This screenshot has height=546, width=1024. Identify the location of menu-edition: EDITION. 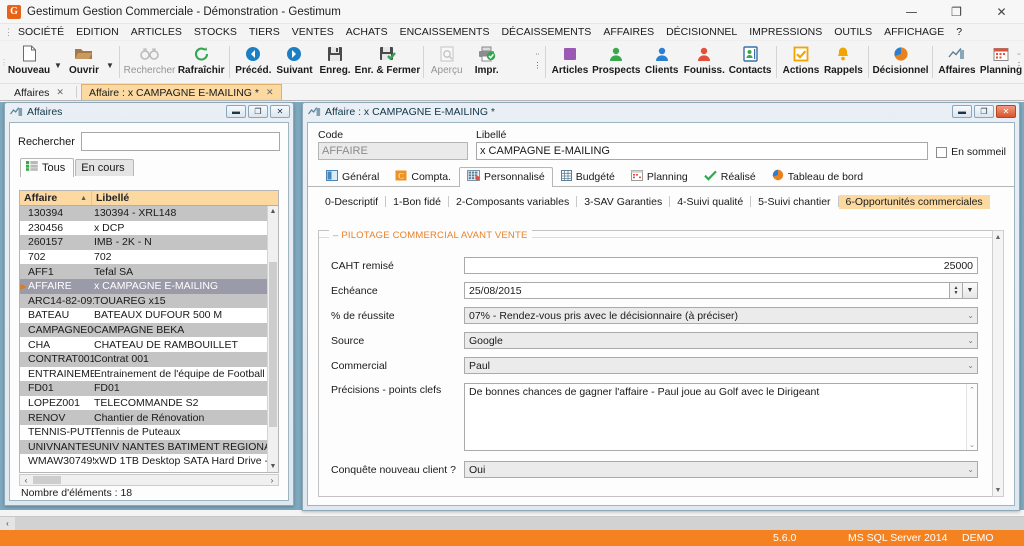
(97, 32).